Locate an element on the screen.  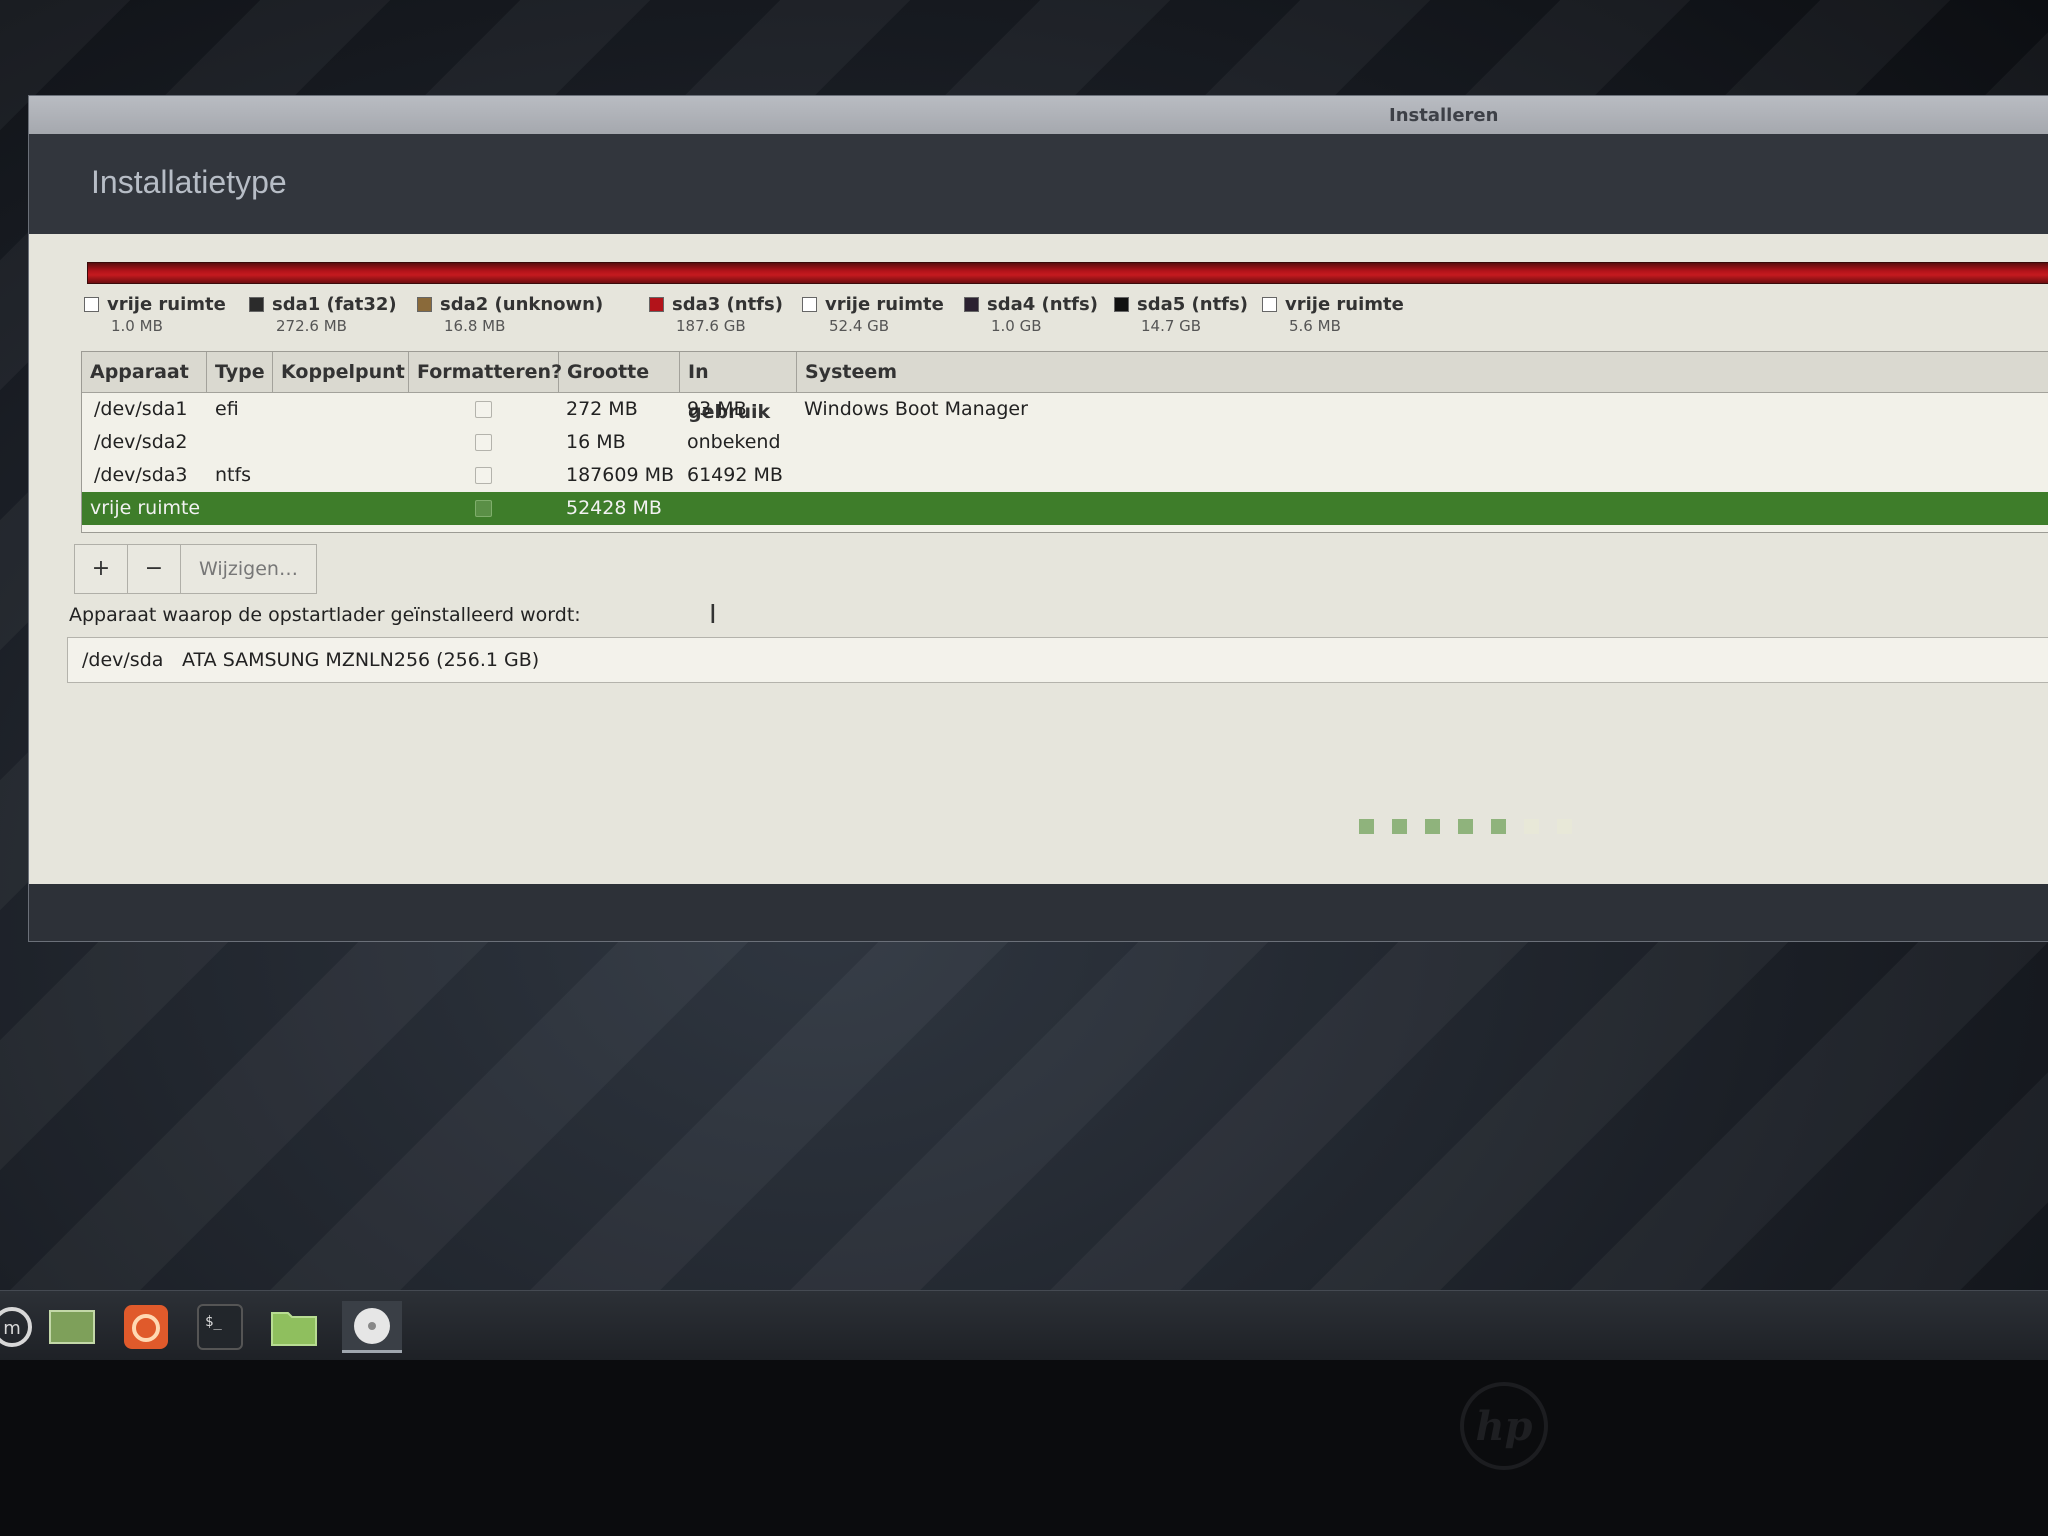
bootloader-device-description: ATA SAMSUNG MZNLN256 (256.1 GB) is located at coordinates (361, 660).